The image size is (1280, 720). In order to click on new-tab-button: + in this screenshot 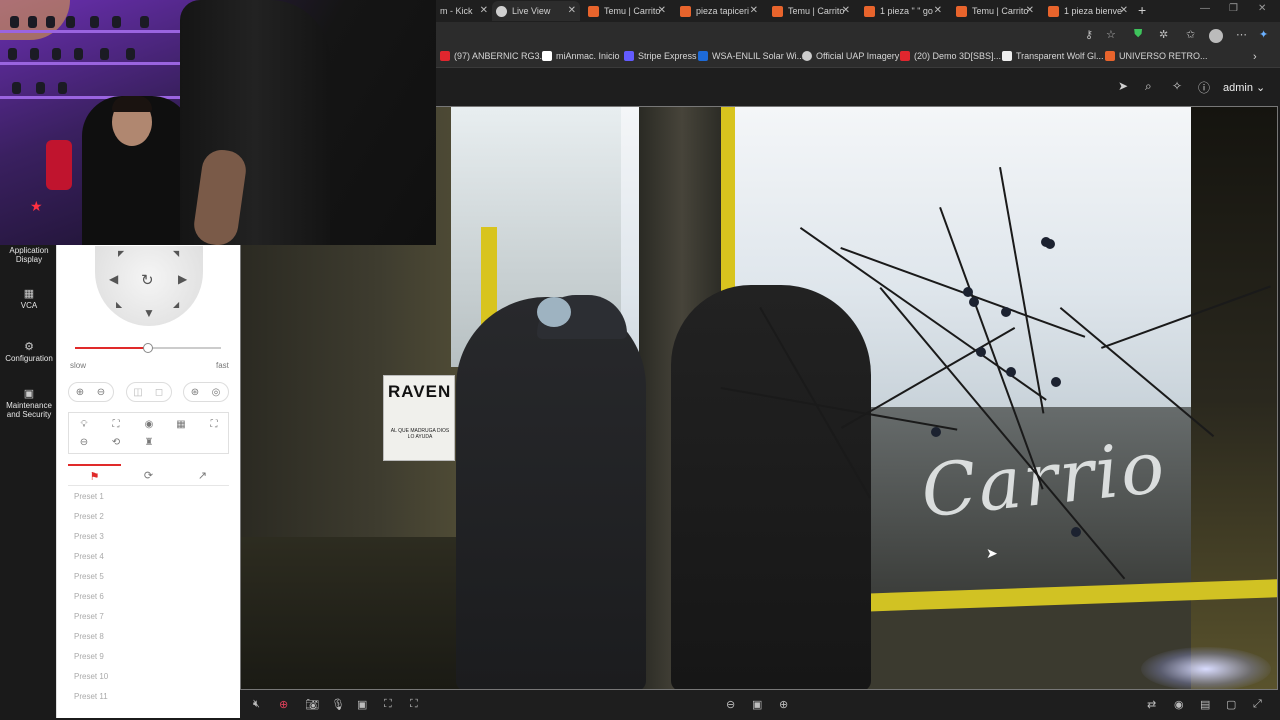, I will do `click(1142, 10)`.